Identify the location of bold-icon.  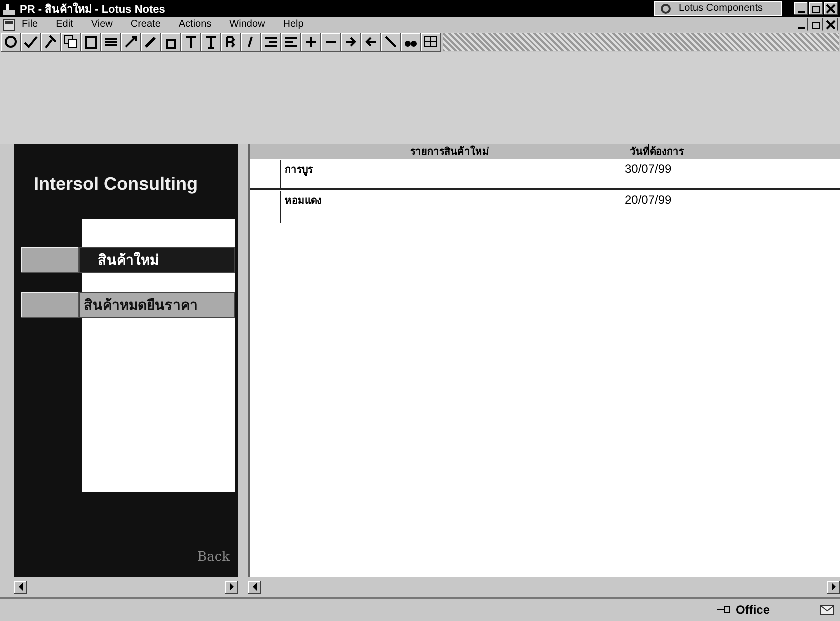
(231, 42).